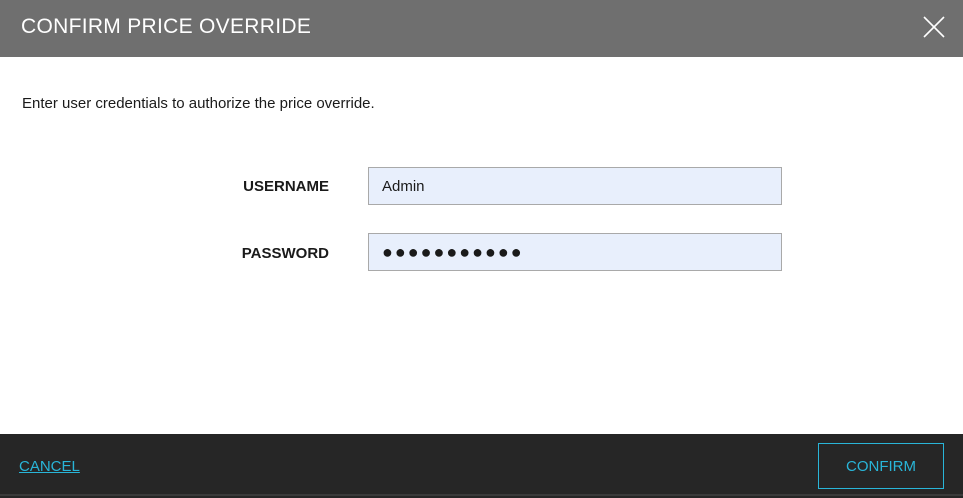 This screenshot has width=963, height=498. Describe the element at coordinates (881, 466) in the screenshot. I see `confirm-button: CONFIRM` at that location.